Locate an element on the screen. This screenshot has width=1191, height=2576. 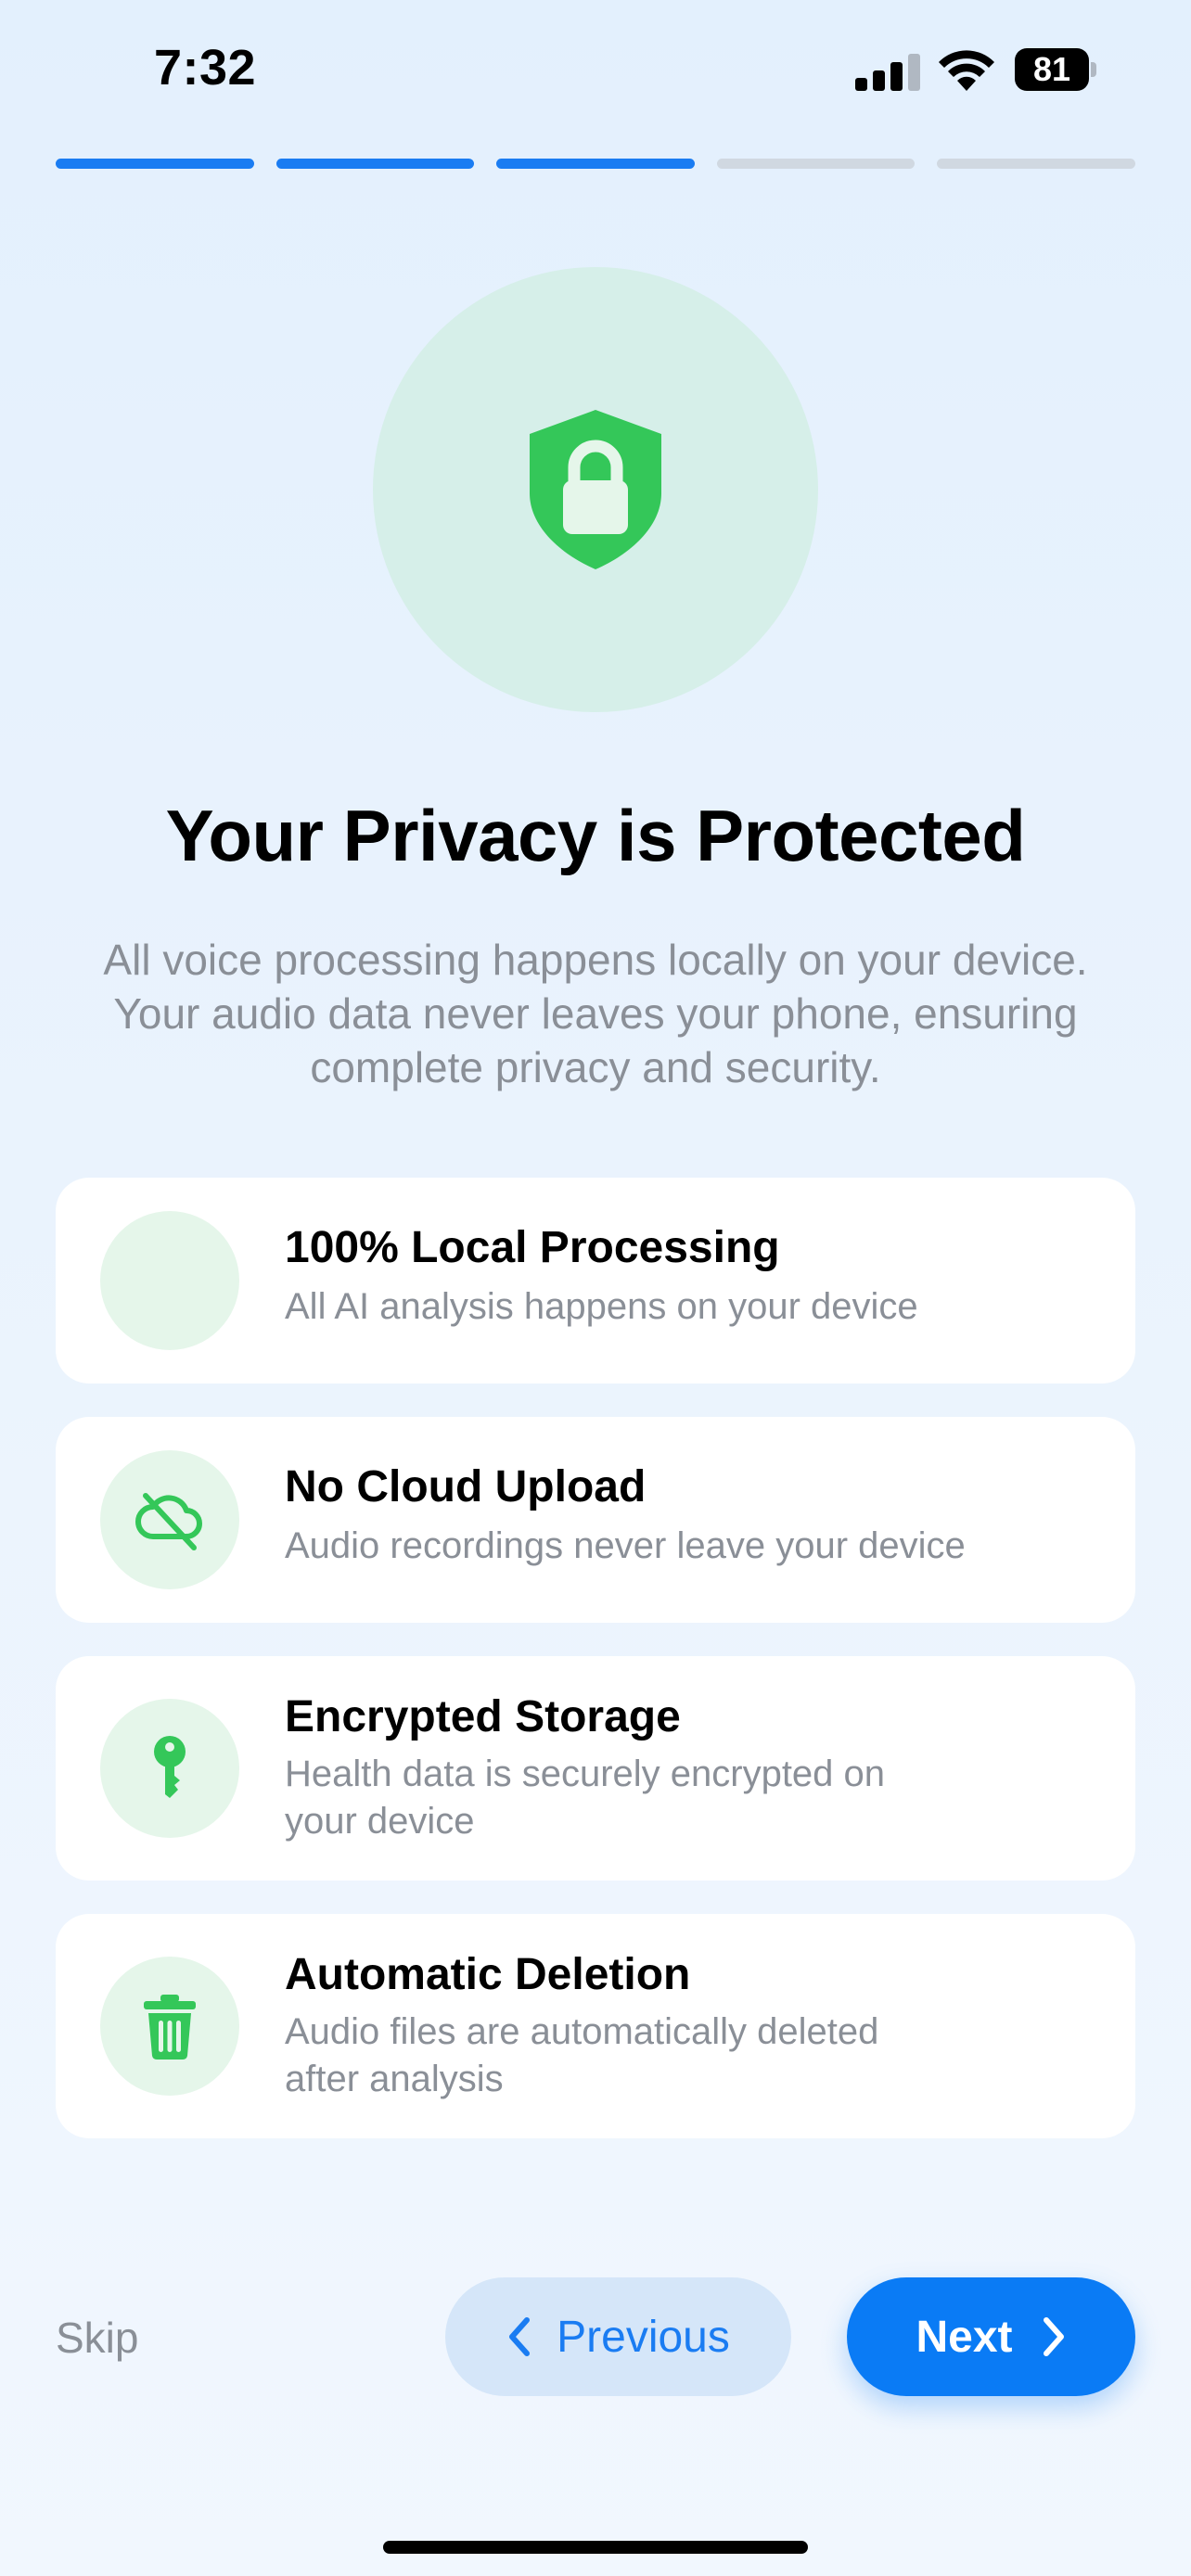
chevron-right-icon is located at coordinates (1053, 2337).